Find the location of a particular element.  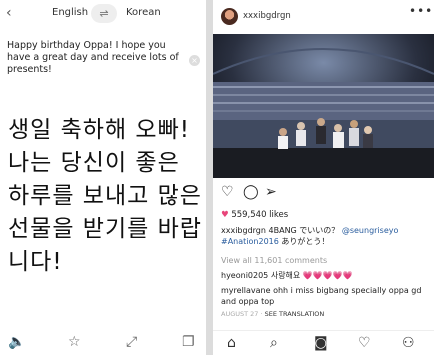

more-options-icon: ••• is located at coordinates (421, 11).